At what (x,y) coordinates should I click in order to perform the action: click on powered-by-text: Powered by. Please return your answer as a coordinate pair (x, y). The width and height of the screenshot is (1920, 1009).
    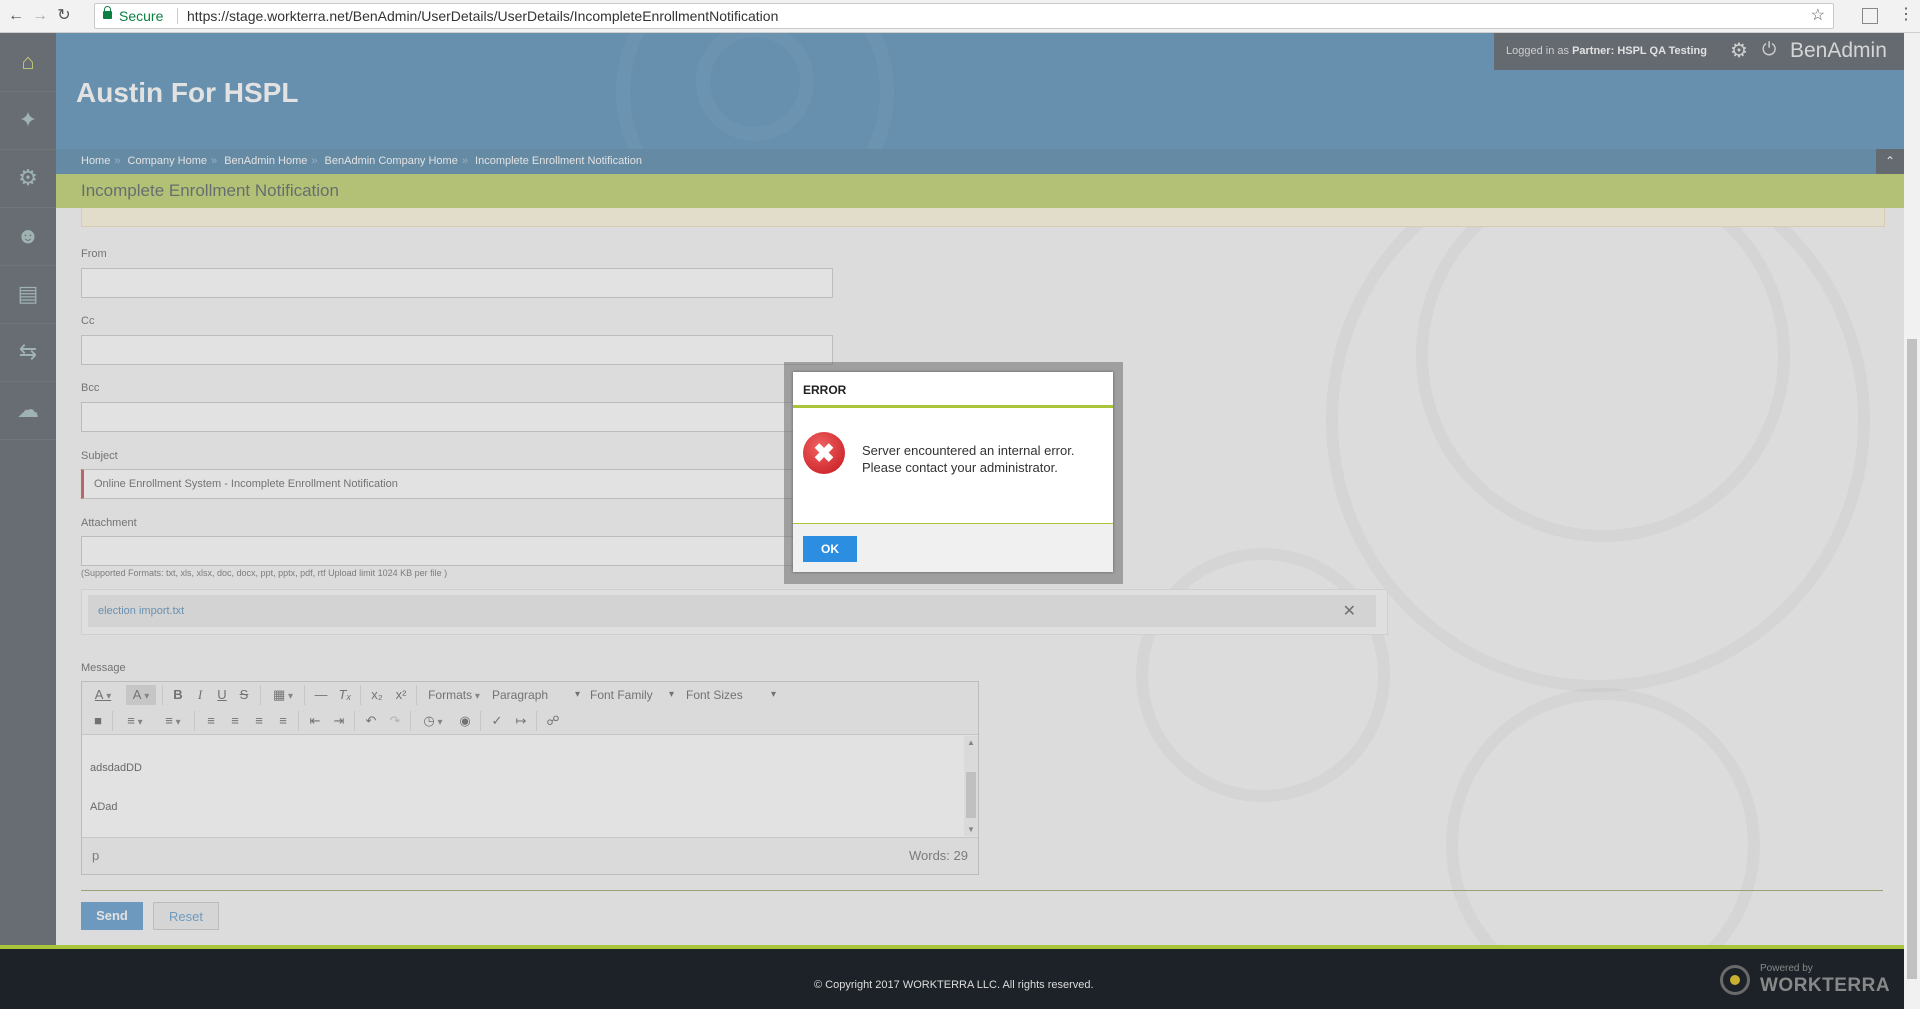
    Looking at the image, I should click on (1786, 968).